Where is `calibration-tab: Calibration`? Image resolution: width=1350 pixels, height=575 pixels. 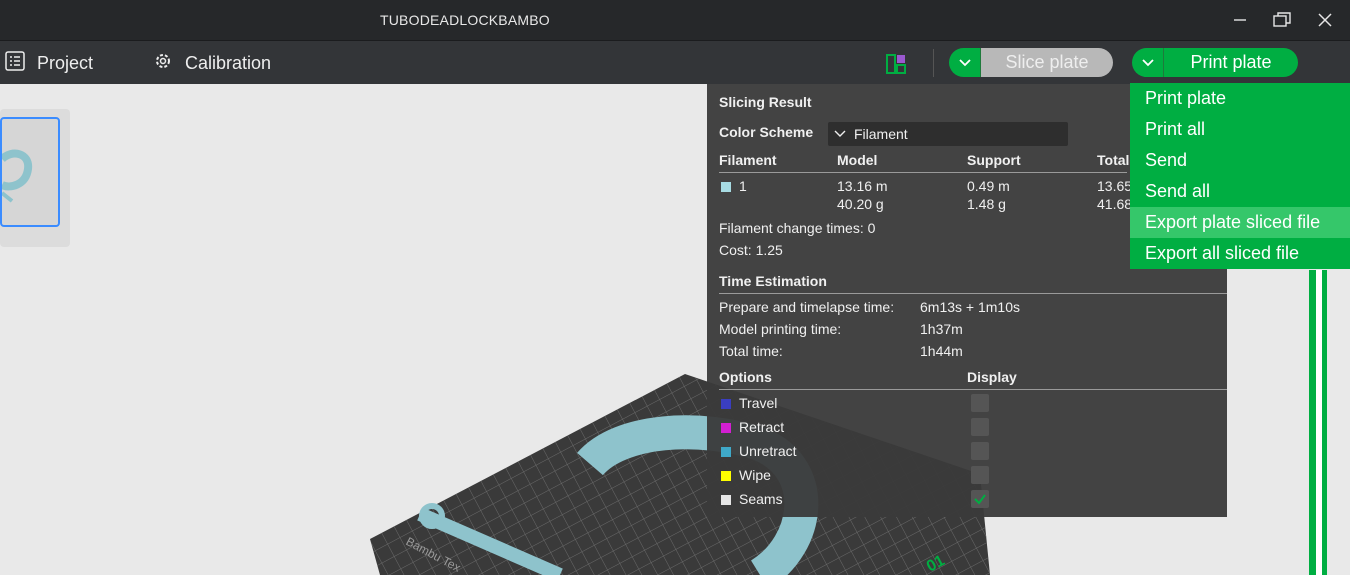 calibration-tab: Calibration is located at coordinates (212, 63).